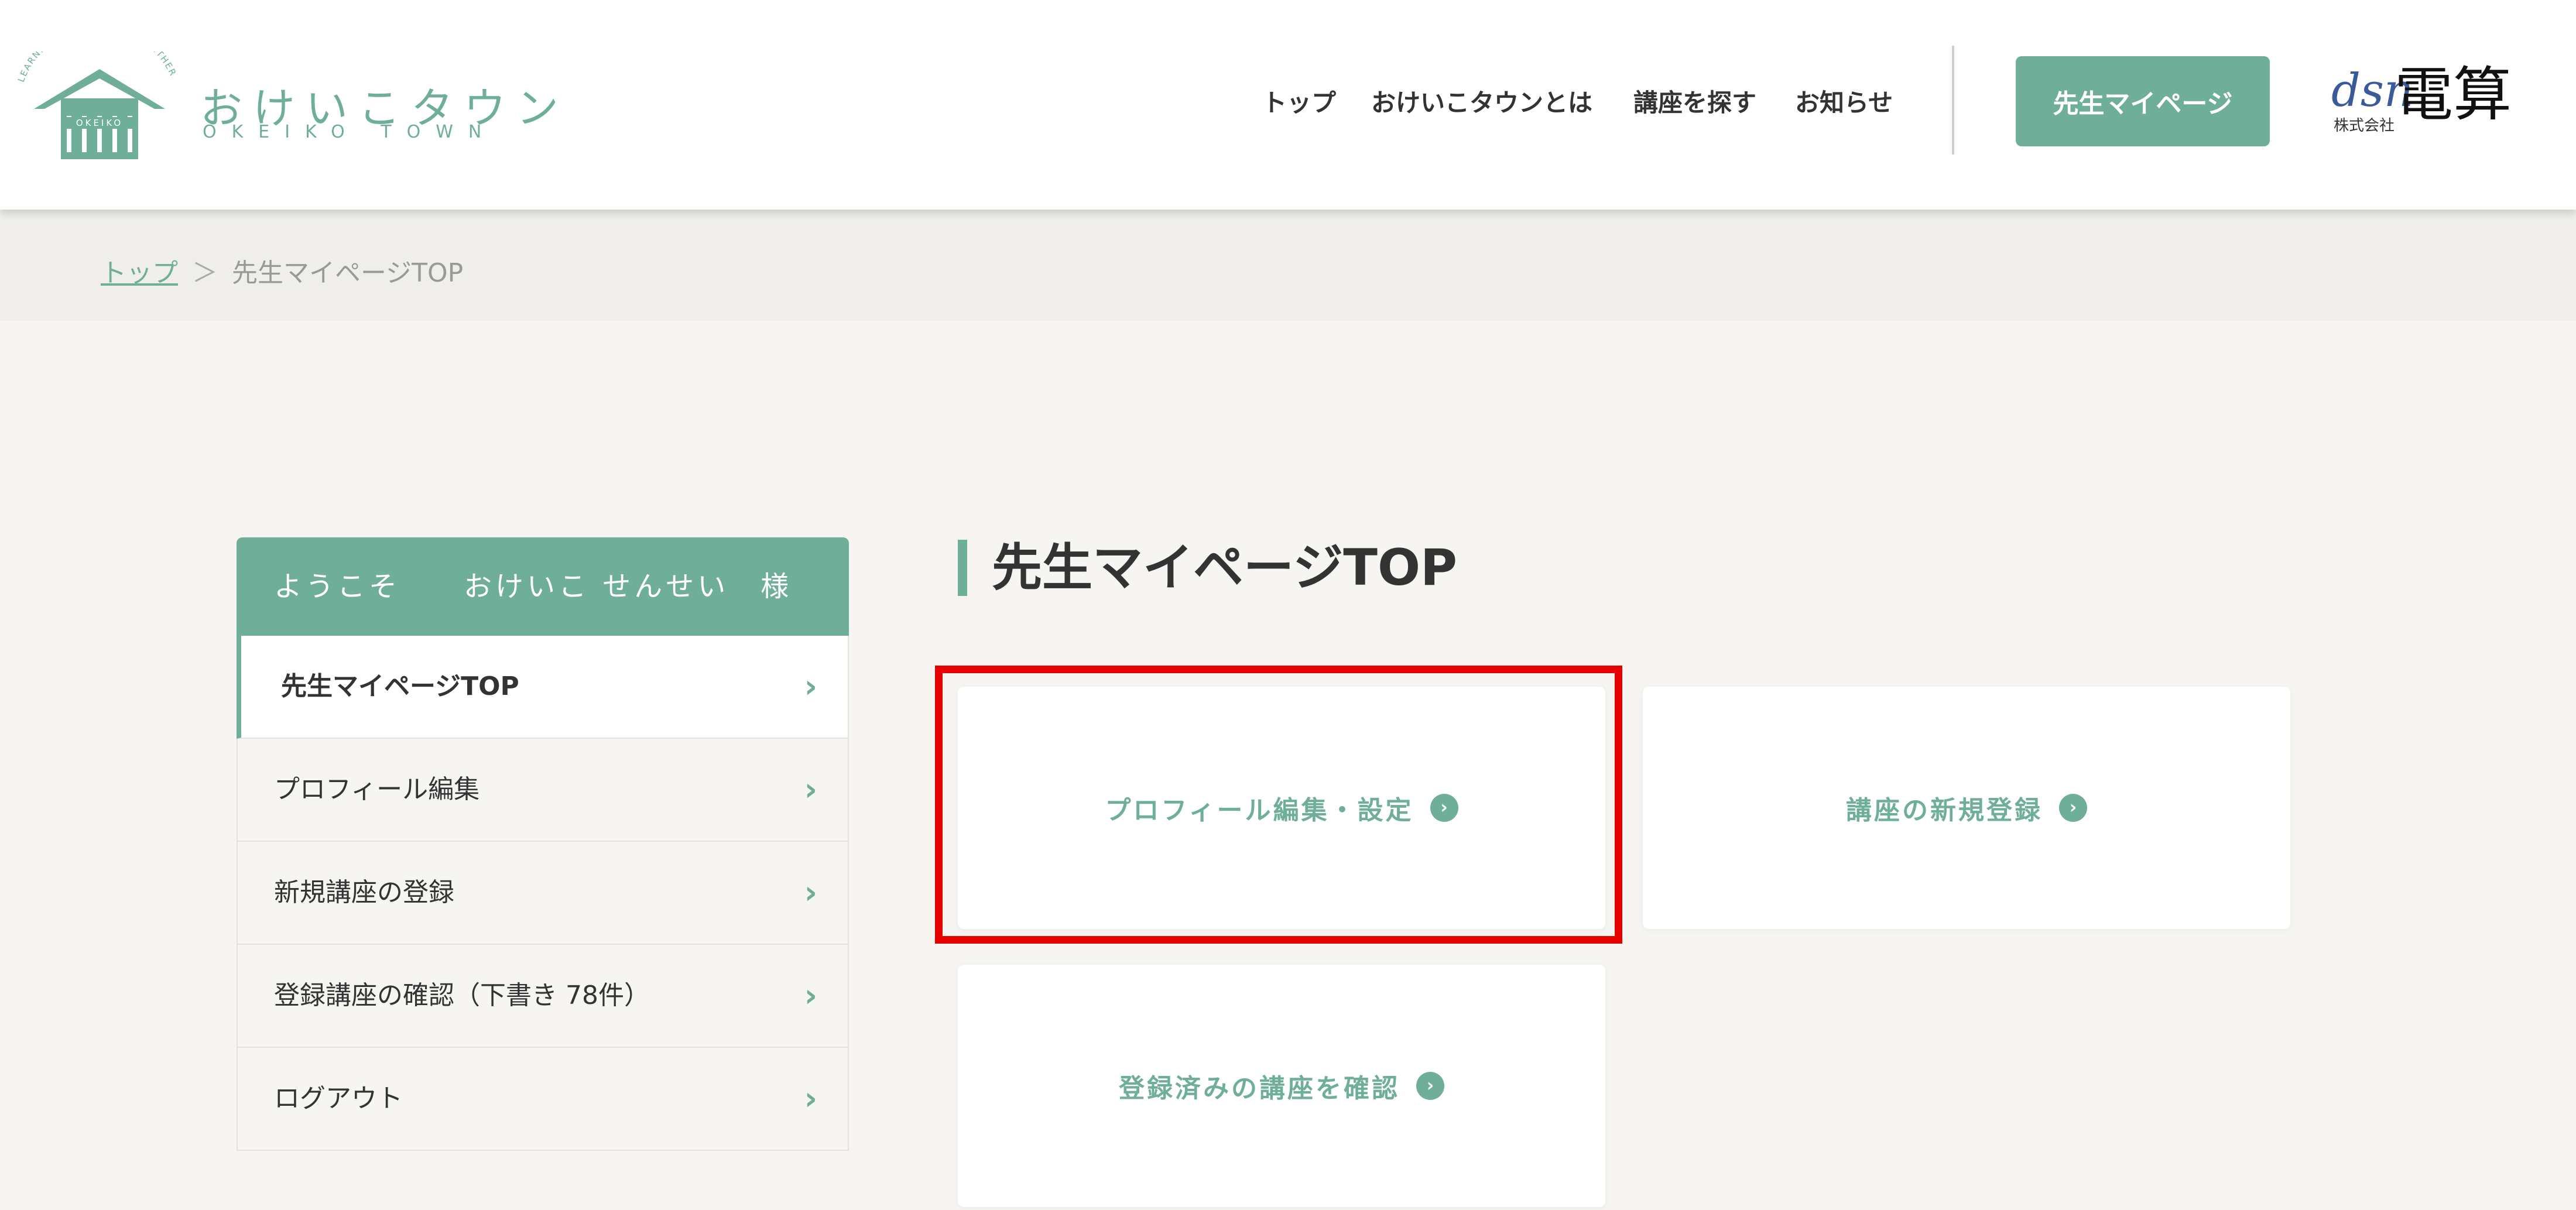 This screenshot has height=1210, width=2576. I want to click on sidebar-item-logout: ログアウト ›, so click(543, 1099).